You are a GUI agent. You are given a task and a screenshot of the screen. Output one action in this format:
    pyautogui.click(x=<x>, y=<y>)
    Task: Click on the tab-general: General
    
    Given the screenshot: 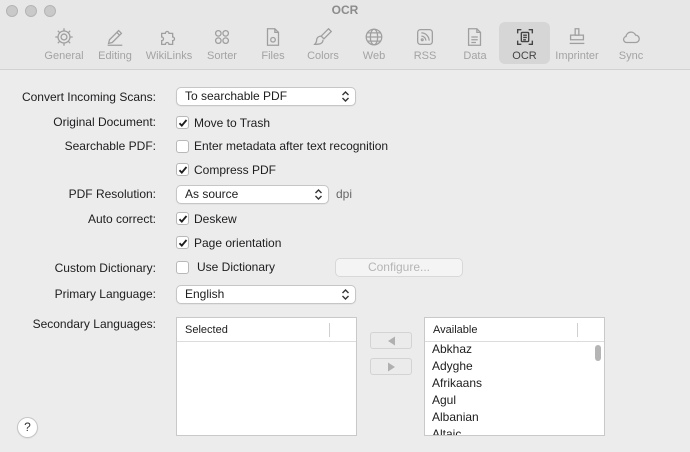 What is the action you would take?
    pyautogui.click(x=64, y=43)
    